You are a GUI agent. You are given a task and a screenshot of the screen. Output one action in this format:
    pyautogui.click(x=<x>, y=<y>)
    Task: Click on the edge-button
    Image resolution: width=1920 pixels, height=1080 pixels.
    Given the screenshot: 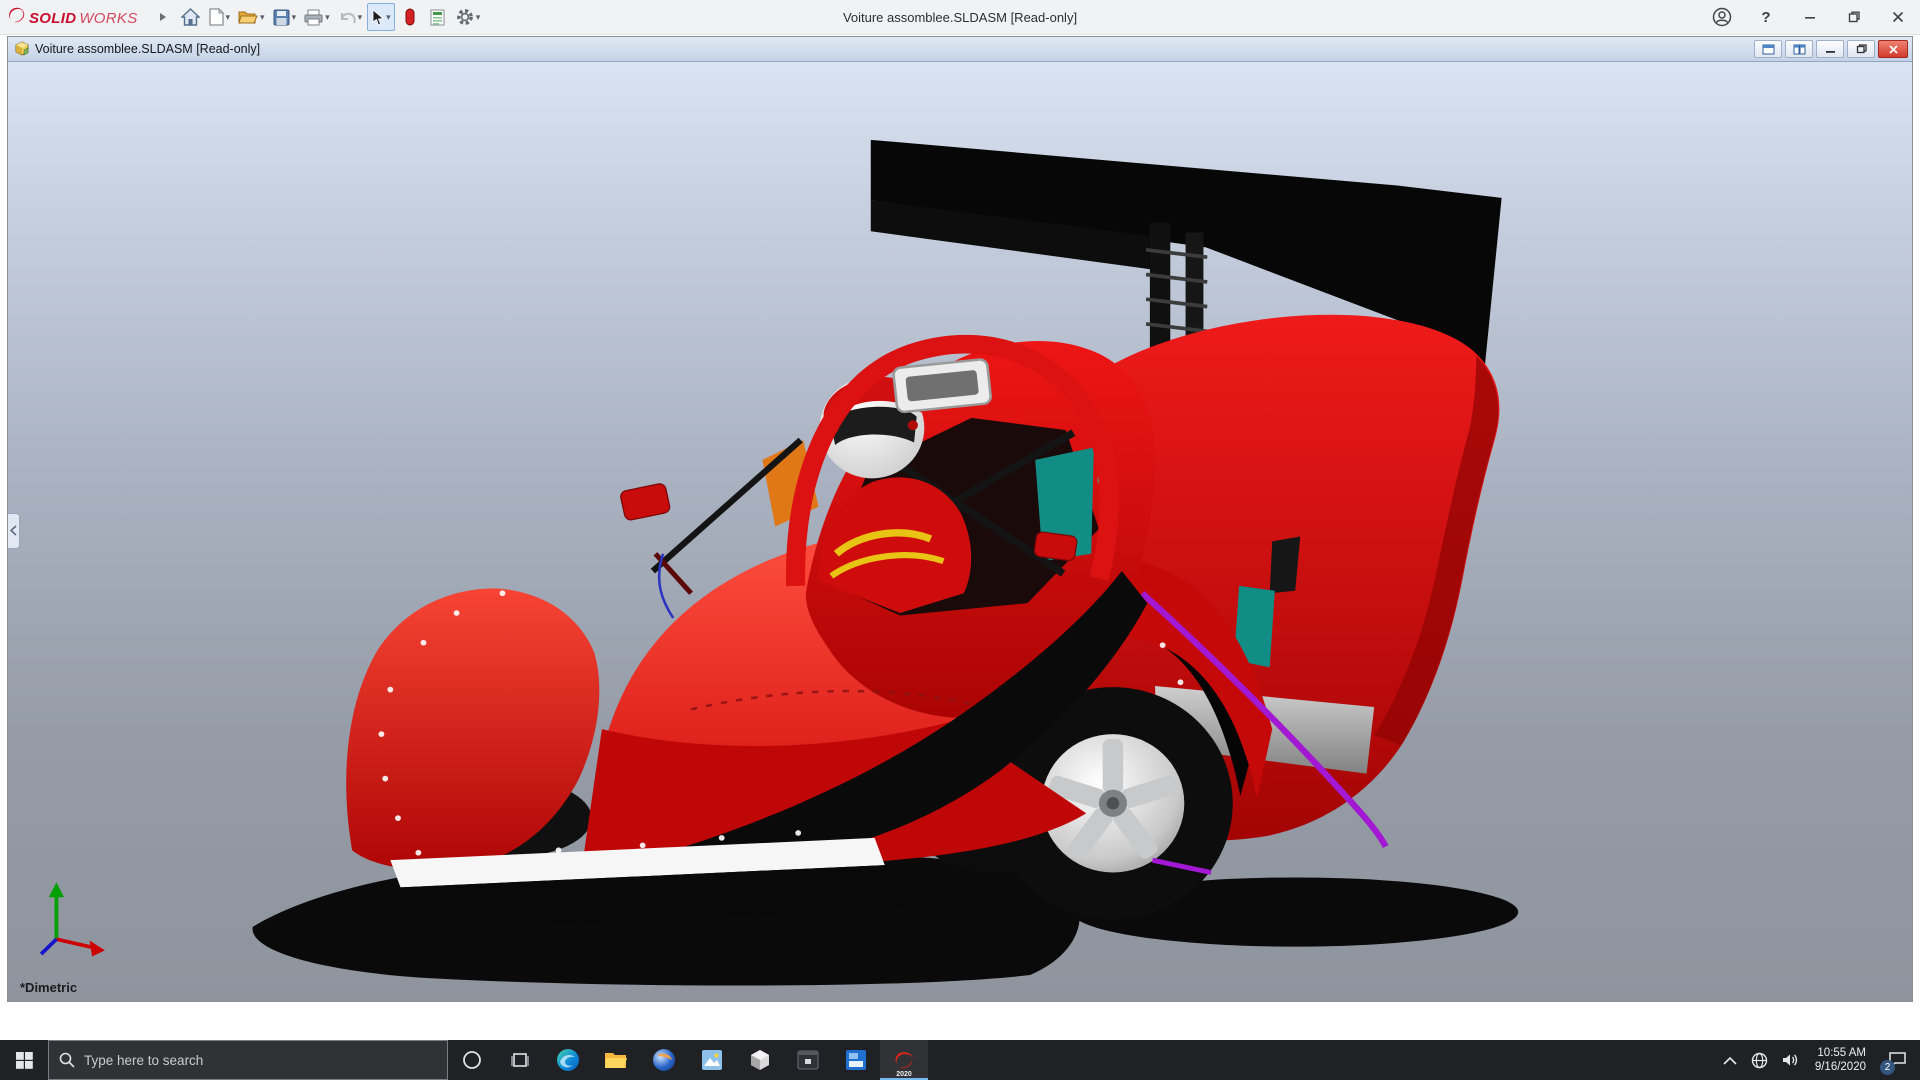 What is the action you would take?
    pyautogui.click(x=568, y=1060)
    